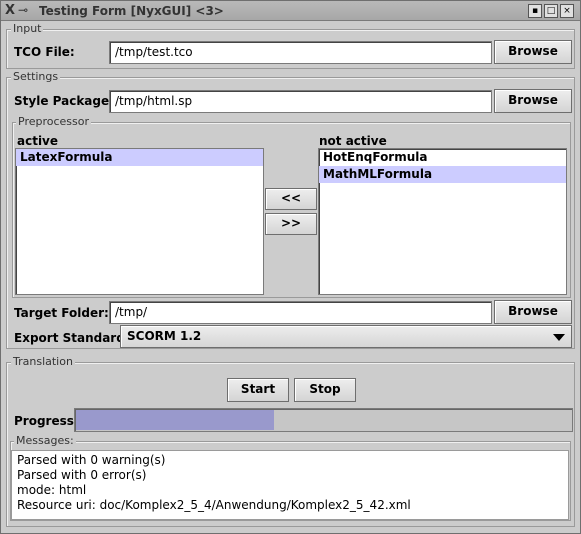 This screenshot has height=534, width=581. I want to click on window-title: Testing Form [NyxGUI] <3>, so click(131, 11).